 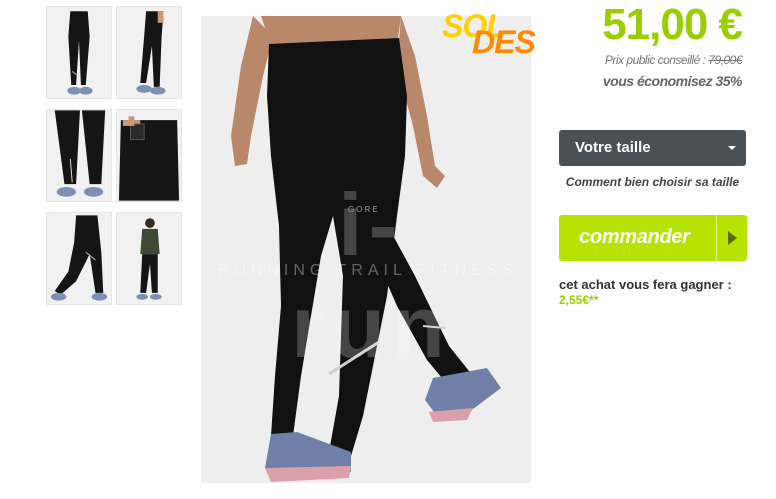 I want to click on reward-value: 2,55€**, so click(x=579, y=300).